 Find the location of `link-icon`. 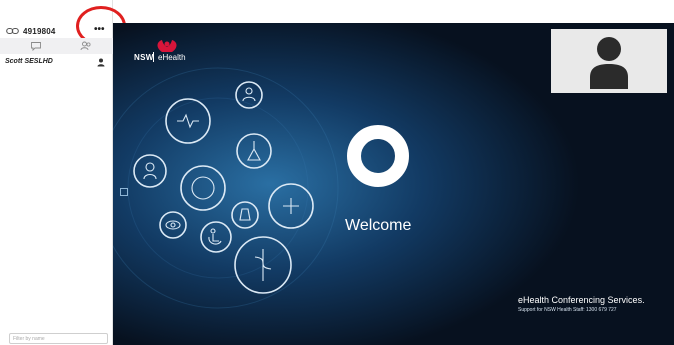

link-icon is located at coordinates (12, 31).